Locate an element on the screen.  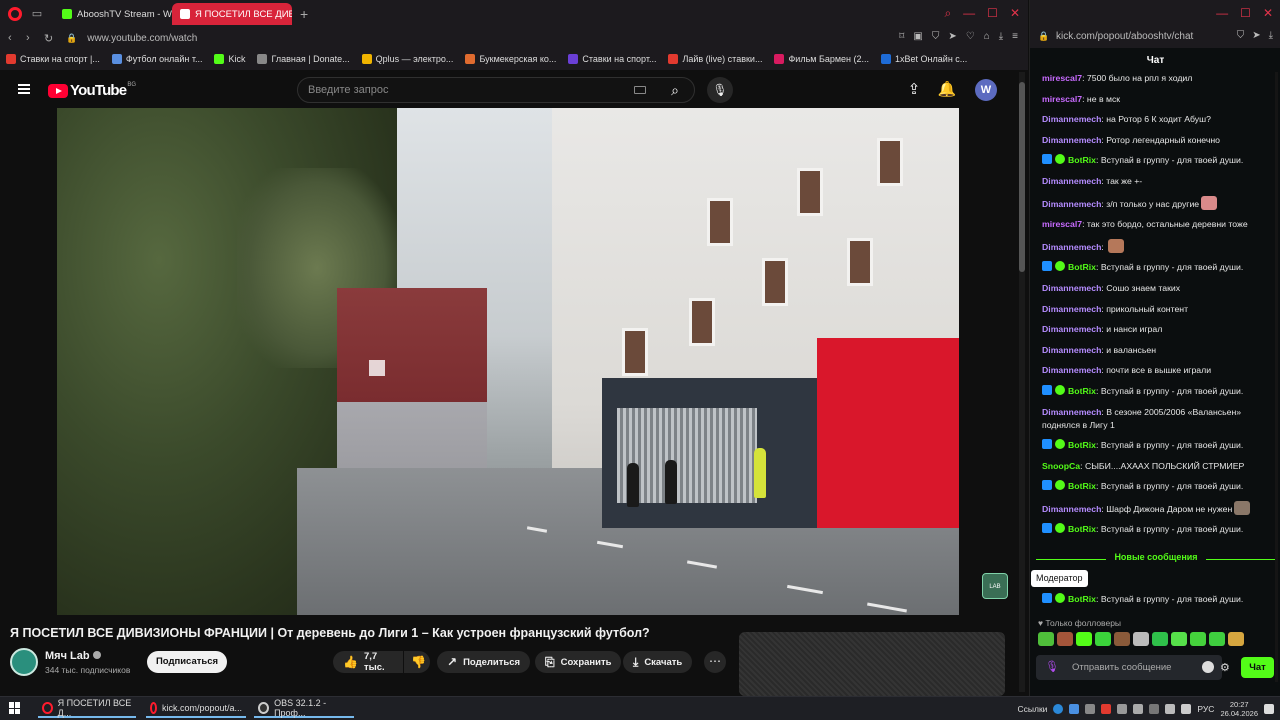
youtube-logo: YouTube BG is located at coordinates (92, 90).